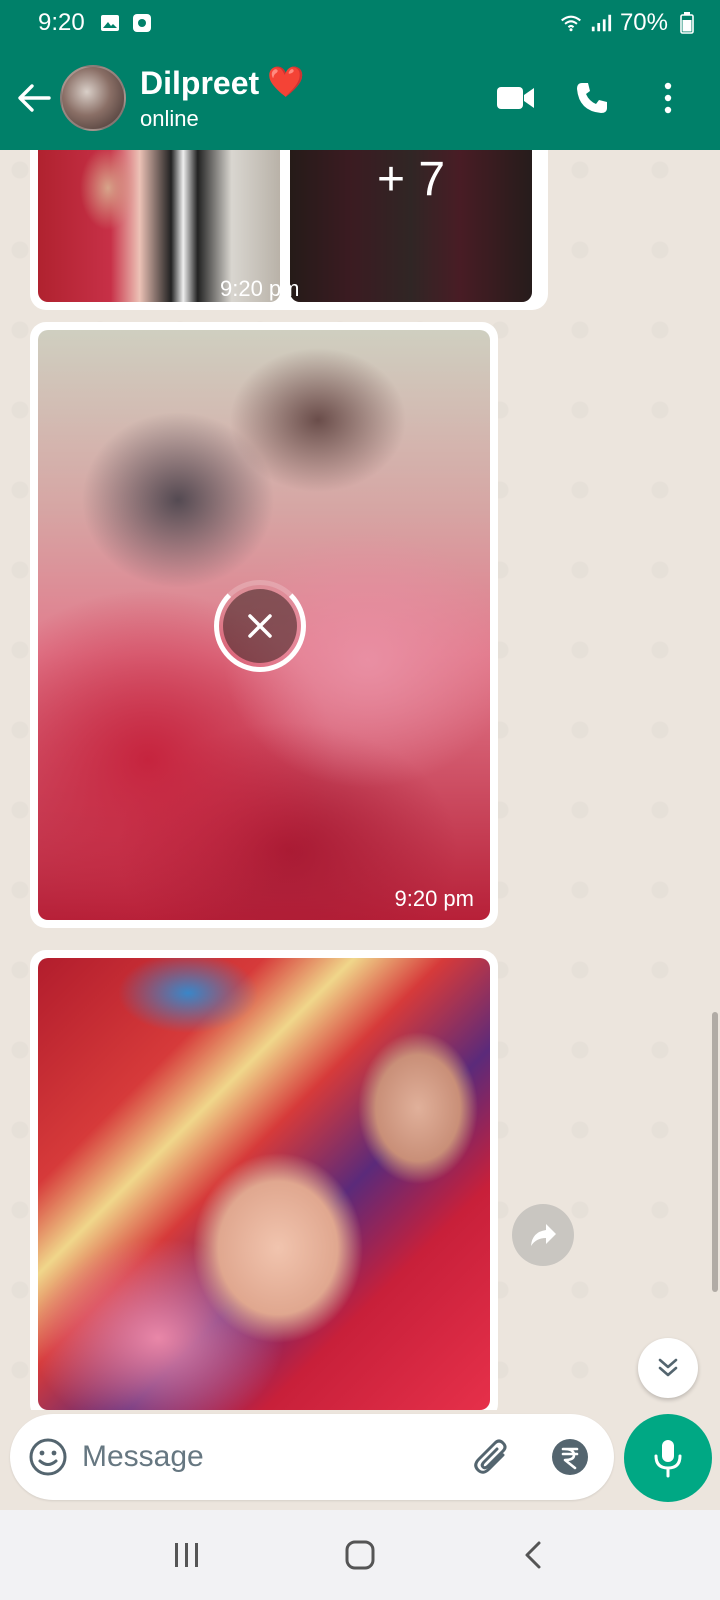 Image resolution: width=720 pixels, height=1600 pixels. What do you see at coordinates (110, 23) in the screenshot?
I see `gallery-icon` at bounding box center [110, 23].